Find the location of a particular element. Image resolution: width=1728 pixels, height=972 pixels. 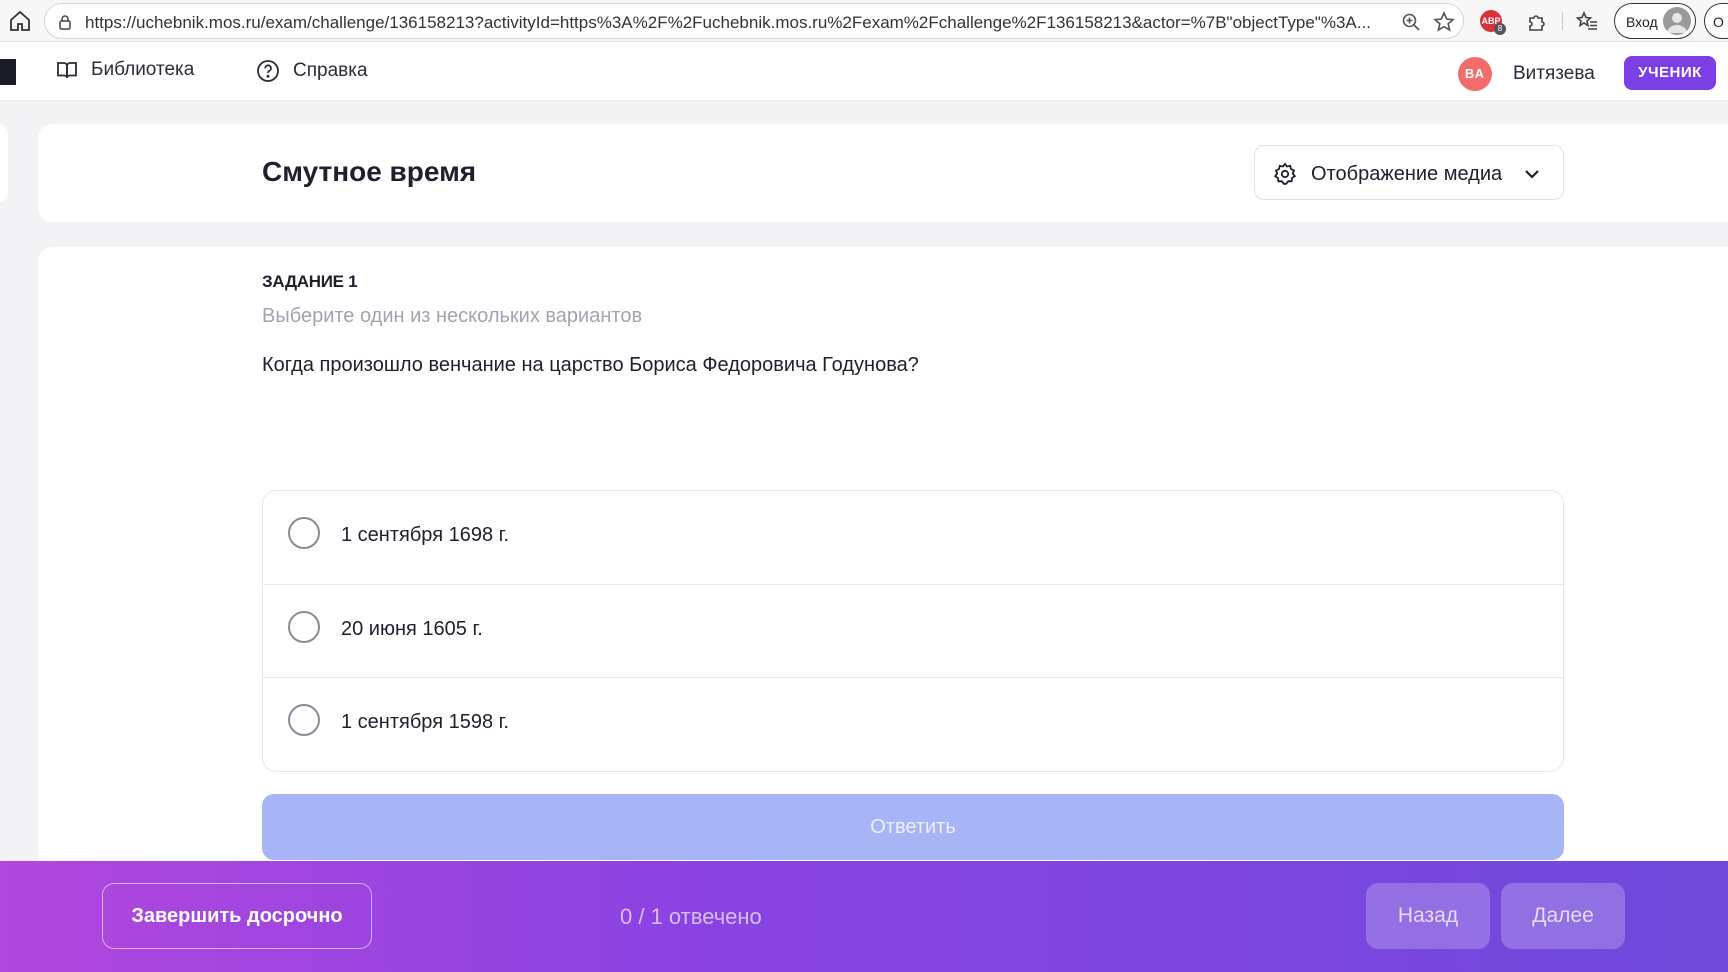

answer-option: 20 июня 1605 г. is located at coordinates (913, 631).